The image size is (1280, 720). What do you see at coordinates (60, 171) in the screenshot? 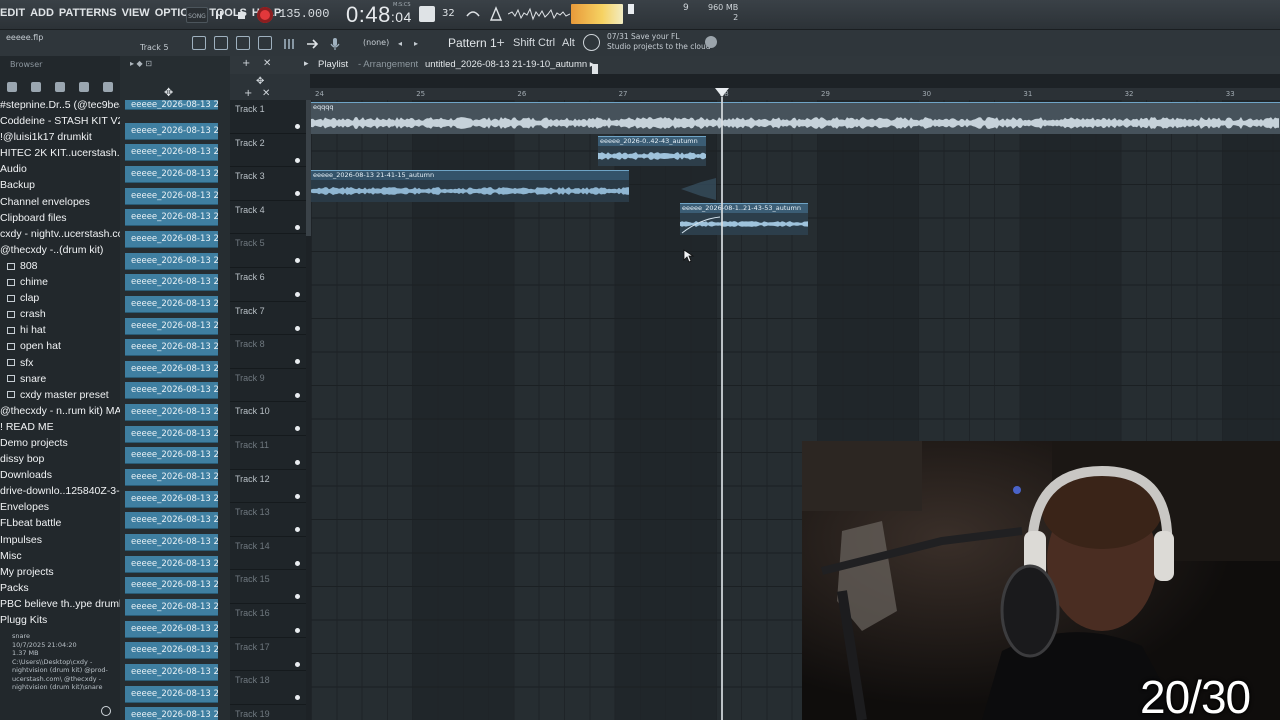
I see `browser-item: Audio` at bounding box center [60, 171].